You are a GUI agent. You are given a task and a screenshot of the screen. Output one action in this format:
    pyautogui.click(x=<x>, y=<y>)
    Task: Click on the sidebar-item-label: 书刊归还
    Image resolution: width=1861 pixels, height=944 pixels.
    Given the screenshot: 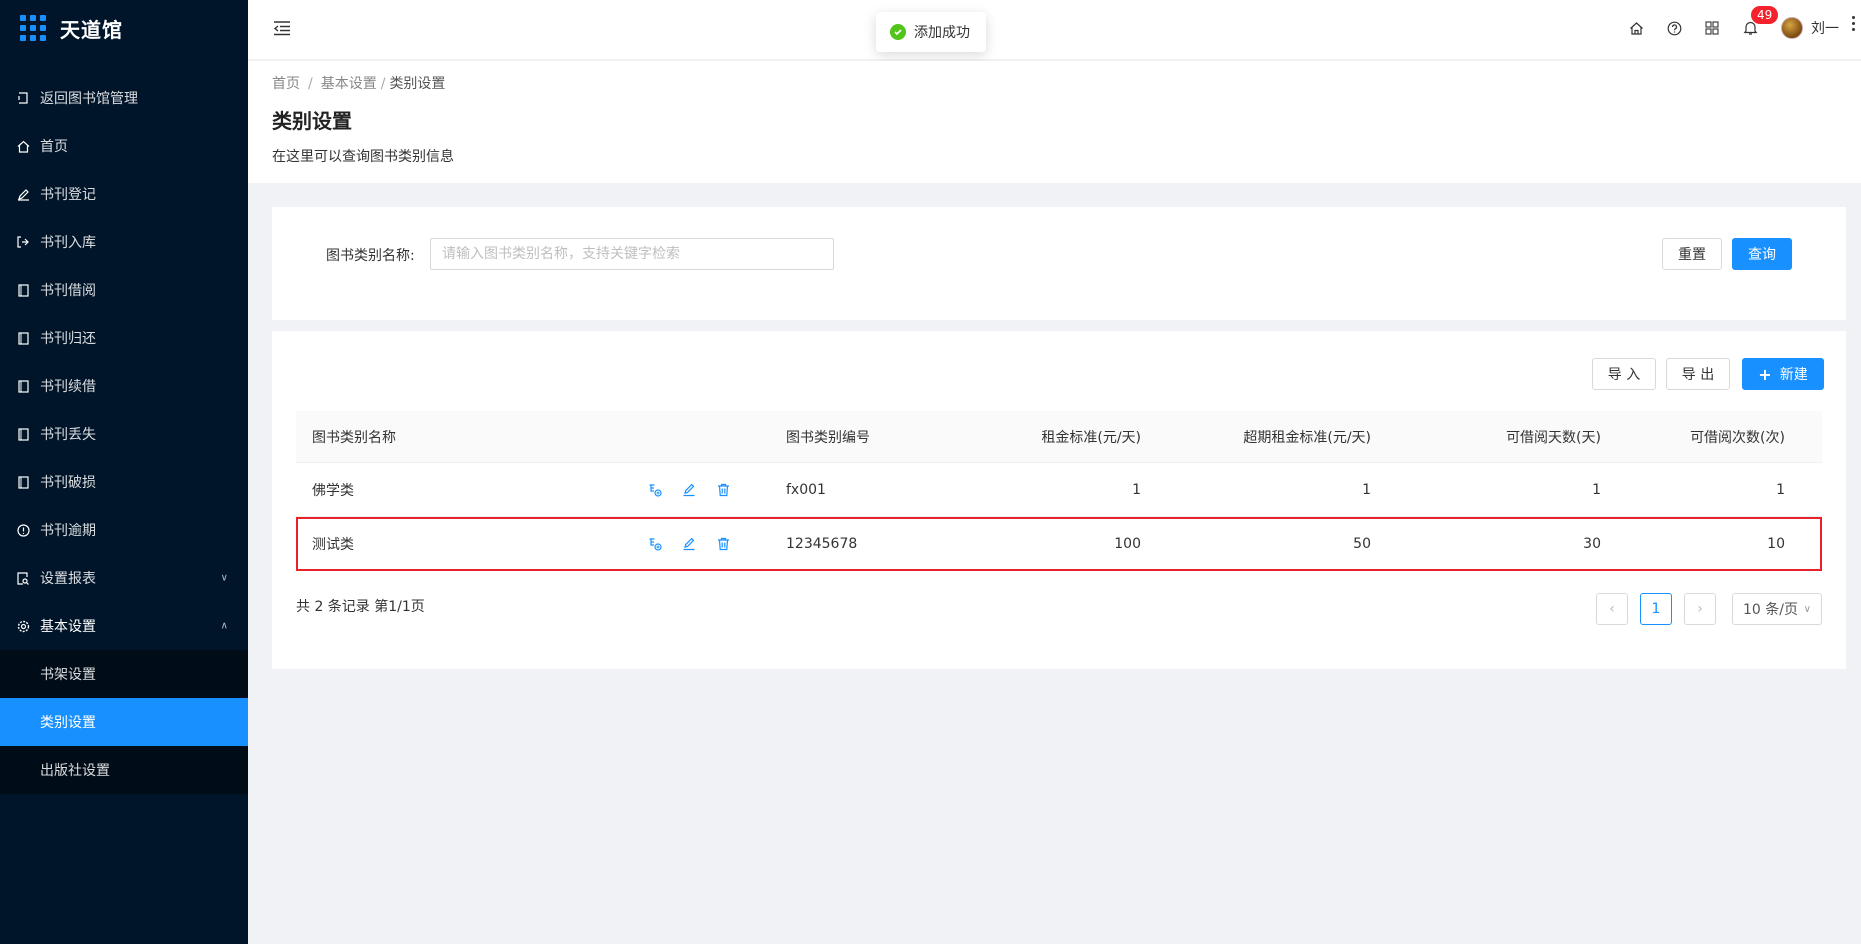 What is the action you would take?
    pyautogui.click(x=68, y=339)
    